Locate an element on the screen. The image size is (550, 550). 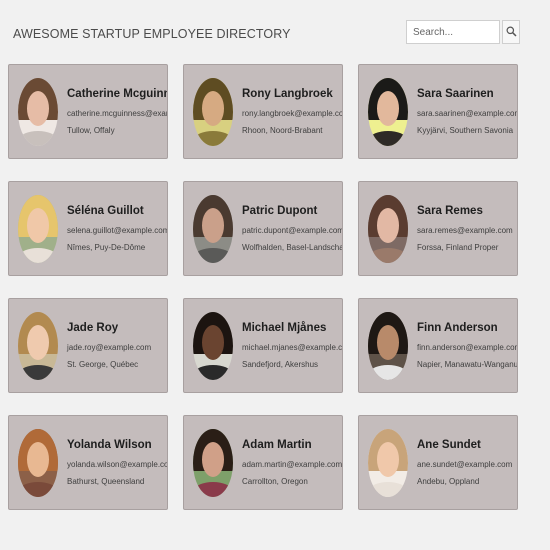
employee-name: Sara Saarinen is located at coordinates (455, 94).